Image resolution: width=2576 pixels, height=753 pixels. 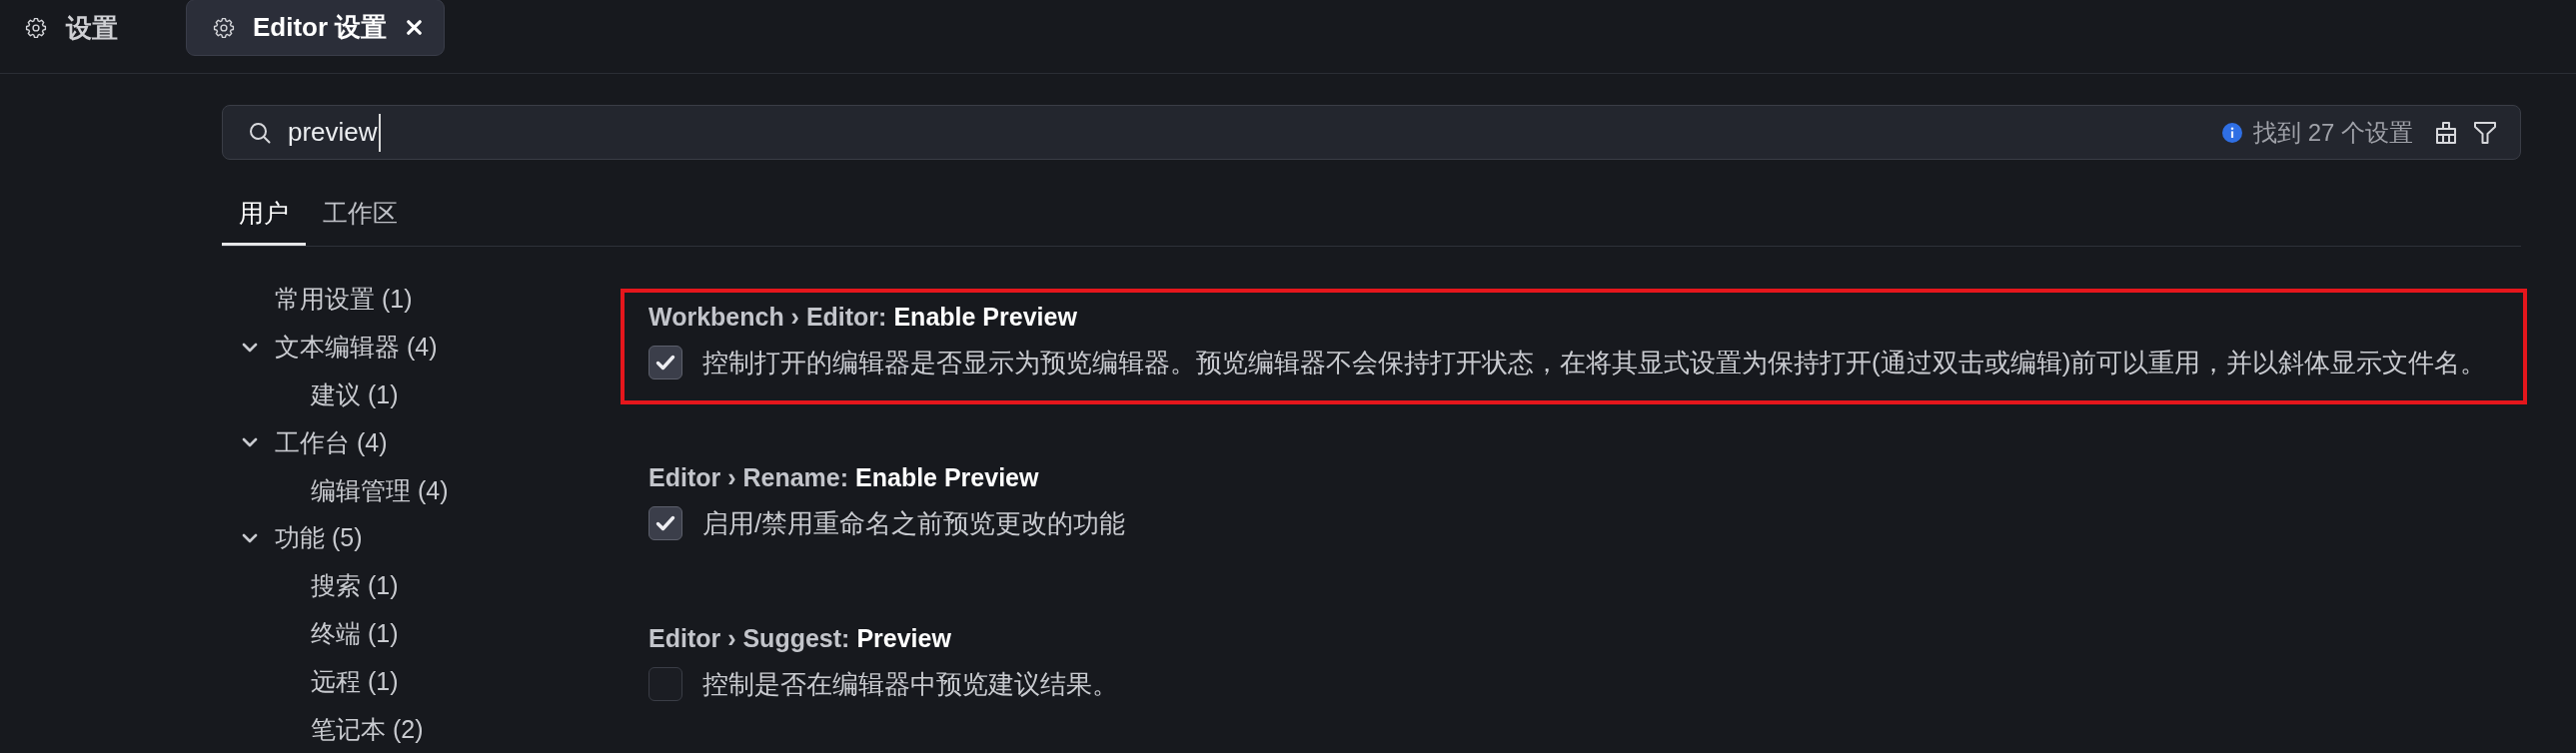 What do you see at coordinates (264, 214) in the screenshot?
I see `scope-tab: 用户` at bounding box center [264, 214].